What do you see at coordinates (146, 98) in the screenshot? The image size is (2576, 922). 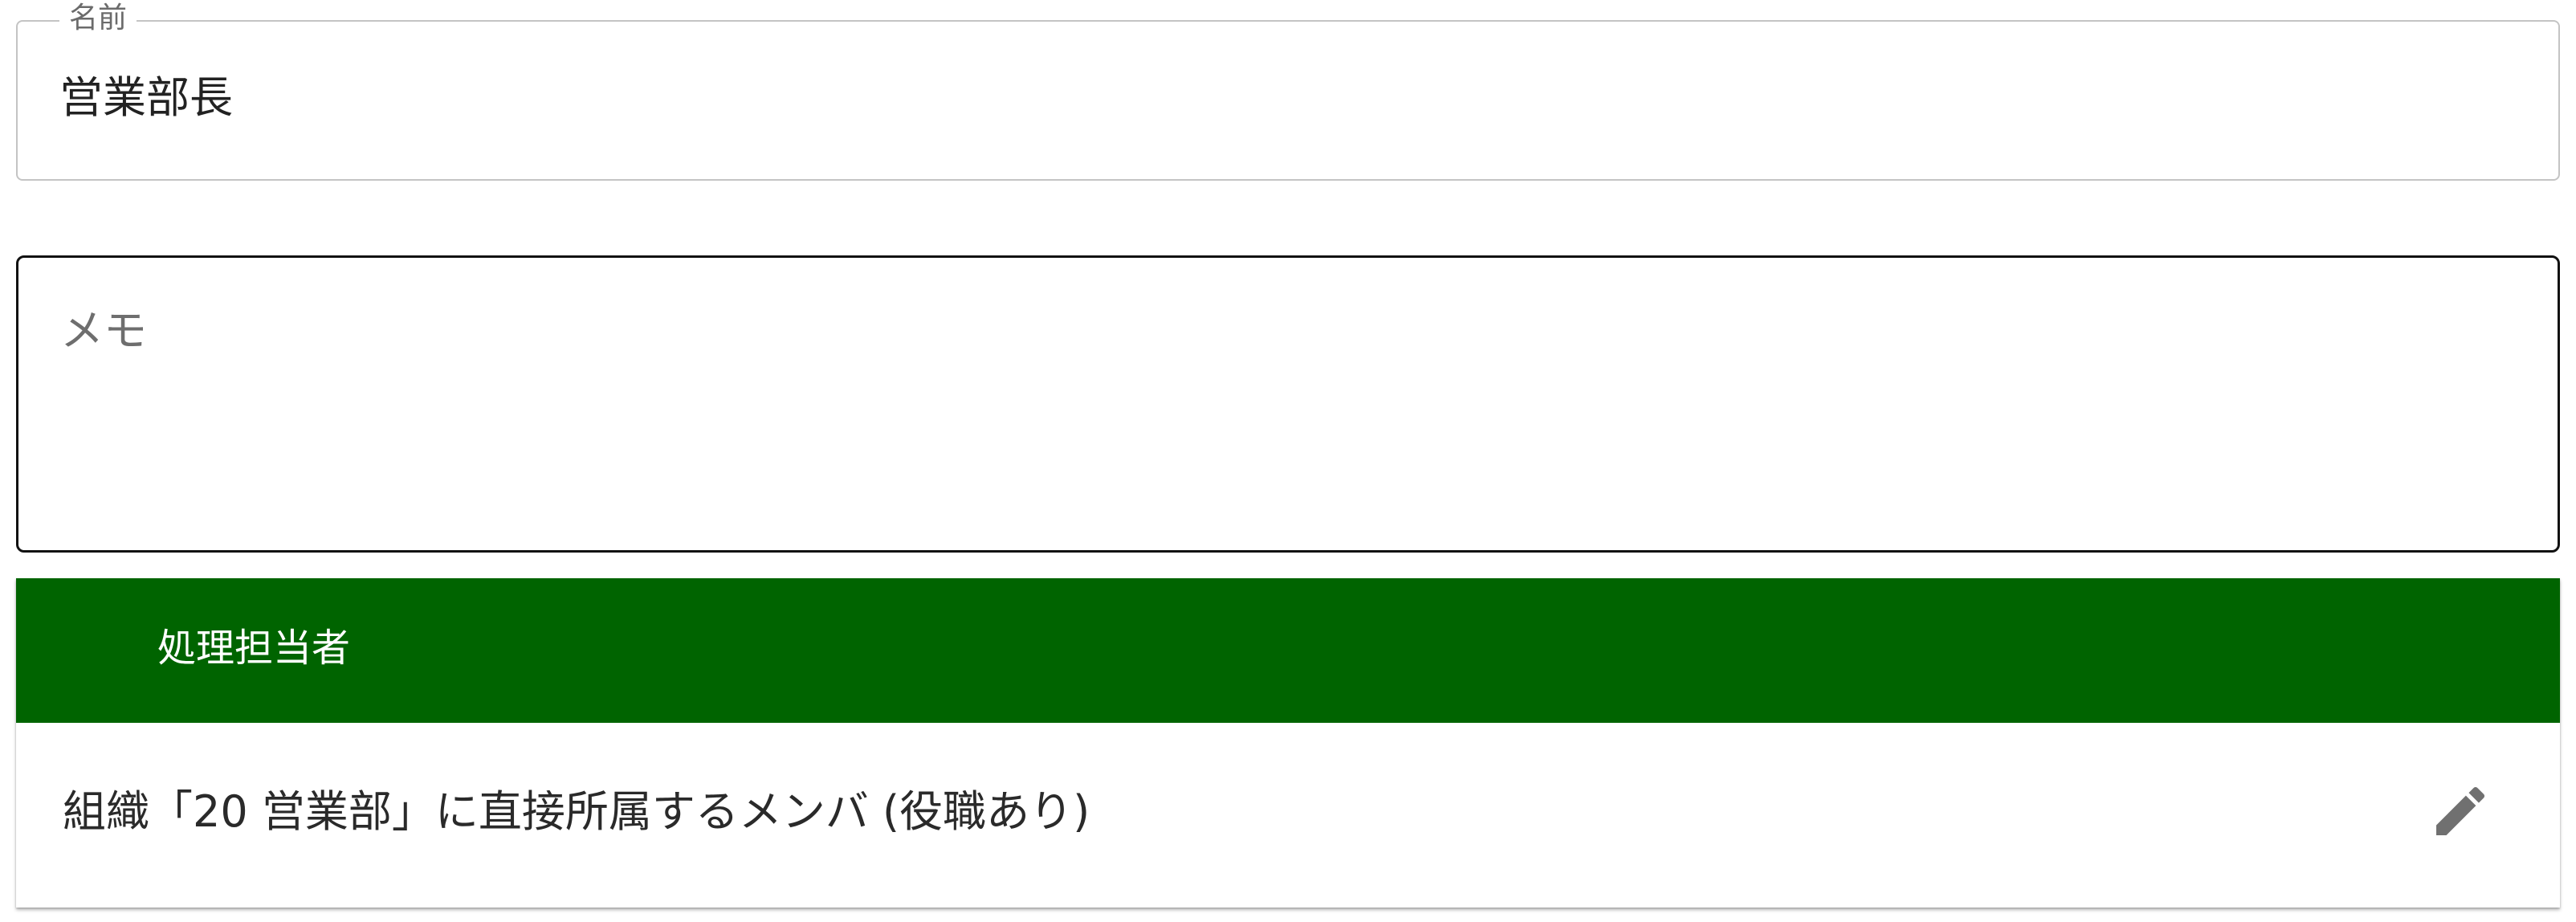 I see `name-field-value: 営業部長` at bounding box center [146, 98].